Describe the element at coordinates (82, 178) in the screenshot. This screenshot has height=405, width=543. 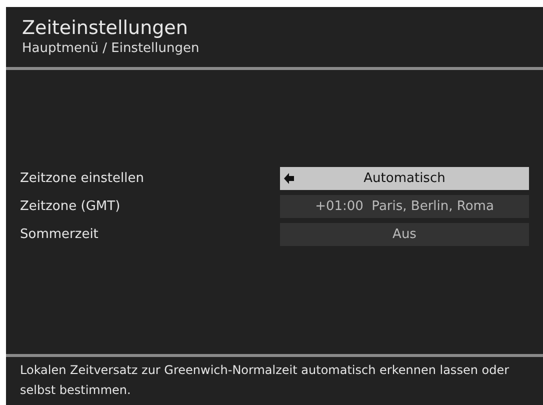
I see `setting-label: Zeitzone einstellen` at that location.